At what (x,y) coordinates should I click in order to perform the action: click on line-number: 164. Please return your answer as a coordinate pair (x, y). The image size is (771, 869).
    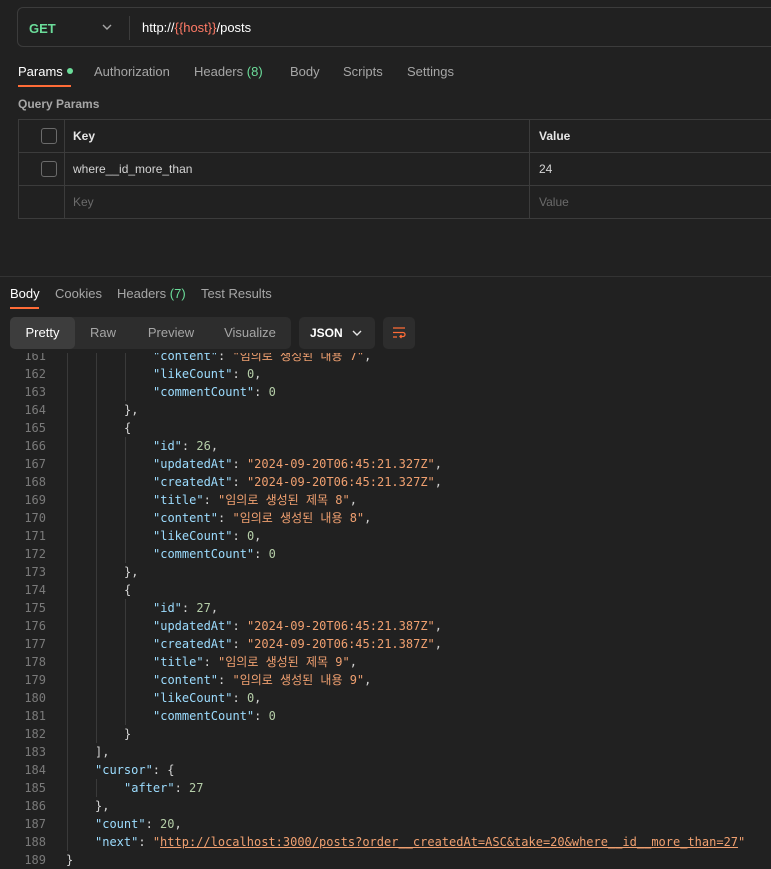
    Looking at the image, I should click on (35, 410).